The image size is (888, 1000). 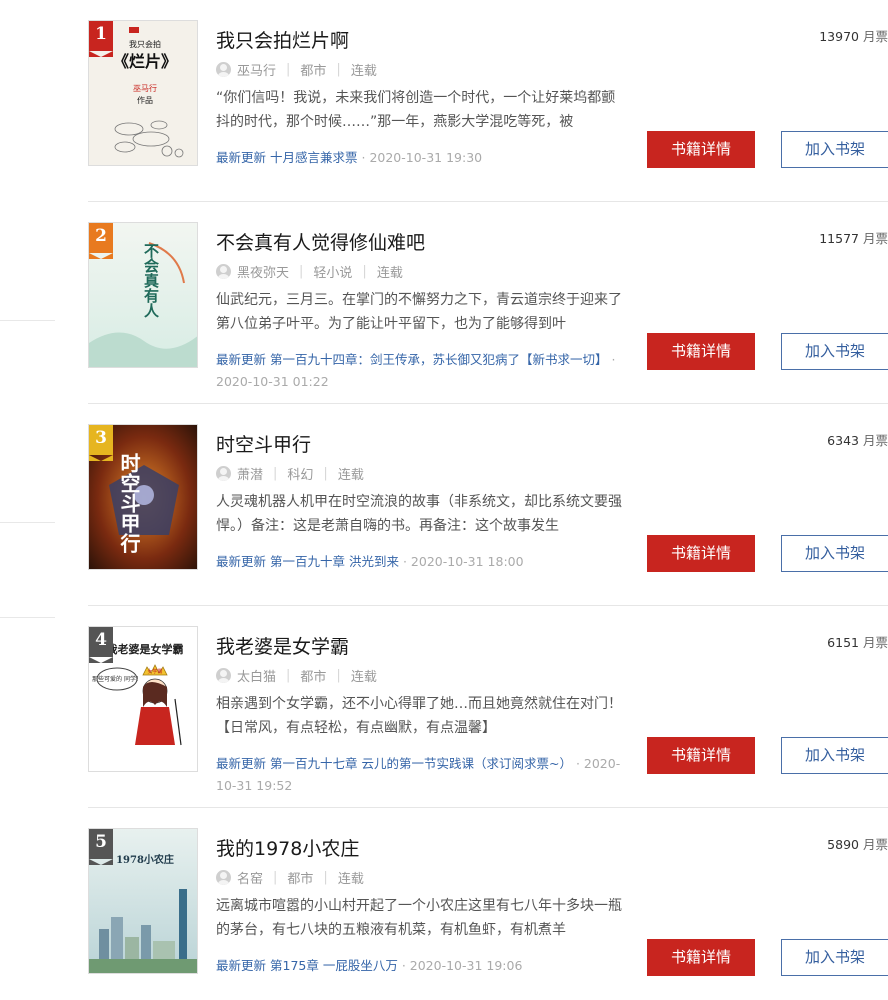 What do you see at coordinates (843, 440) in the screenshot?
I see `ticket-count: 6343` at bounding box center [843, 440].